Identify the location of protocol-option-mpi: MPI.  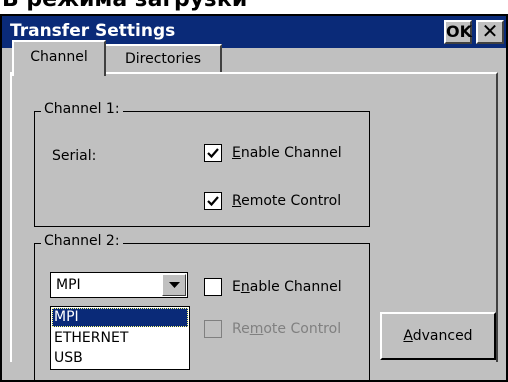
(120, 317).